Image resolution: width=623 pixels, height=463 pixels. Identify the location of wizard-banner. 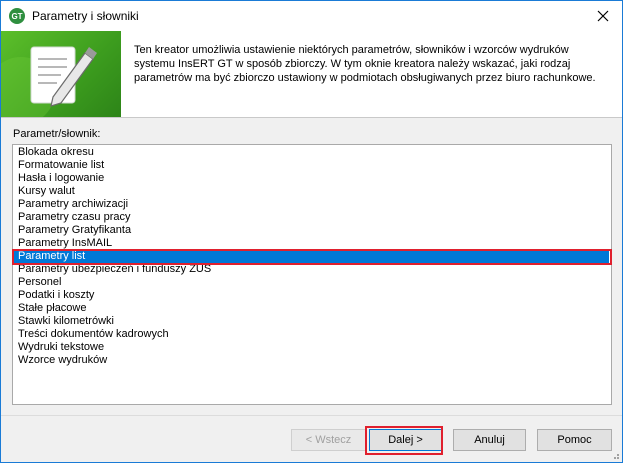
(61, 74).